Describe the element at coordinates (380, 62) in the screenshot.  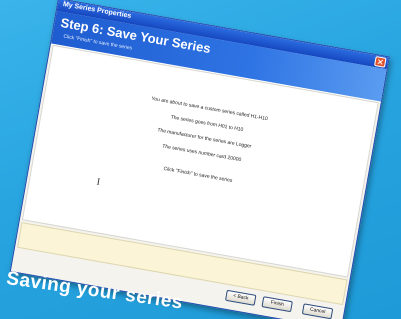
I see `close-icon` at that location.